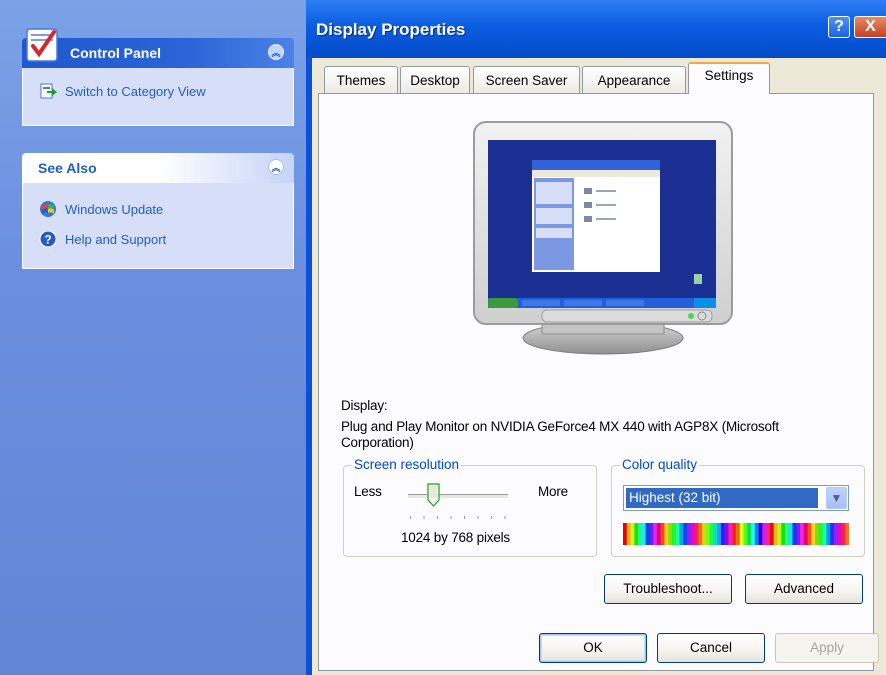 The height and width of the screenshot is (675, 886). I want to click on help-icon: ?, so click(48, 239).